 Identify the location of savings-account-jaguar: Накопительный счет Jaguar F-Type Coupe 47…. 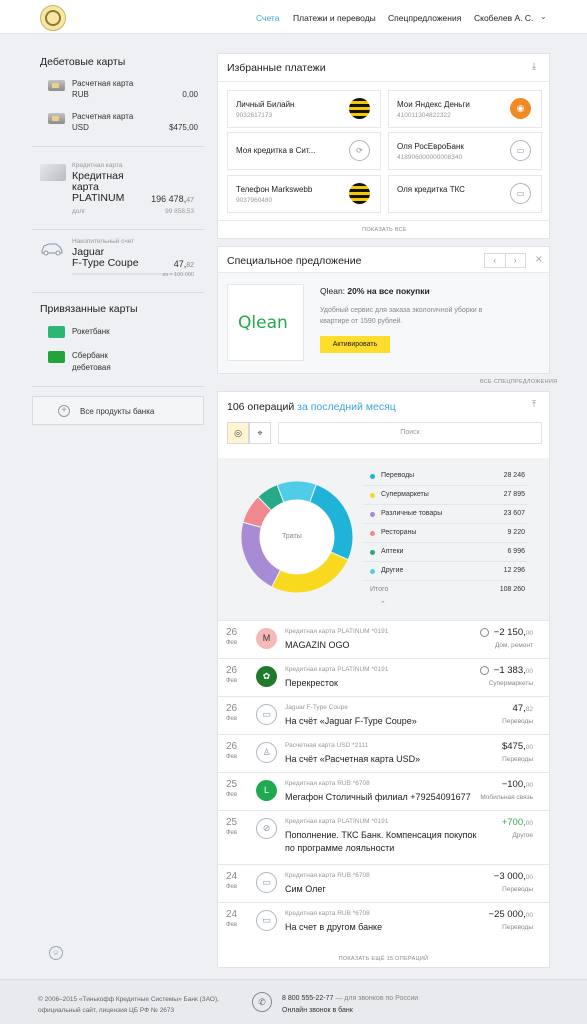
(119, 260).